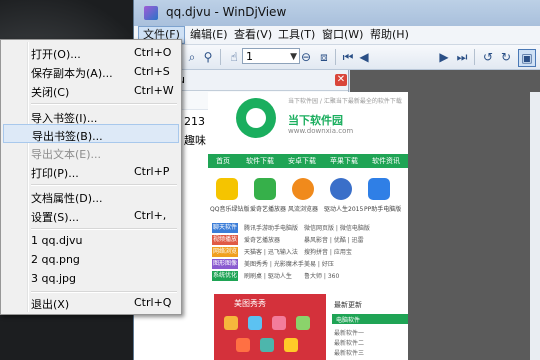 This screenshot has height=360, width=540. What do you see at coordinates (344, 209) in the screenshot?
I see `app-label: 驱动人生2015` at bounding box center [344, 209].